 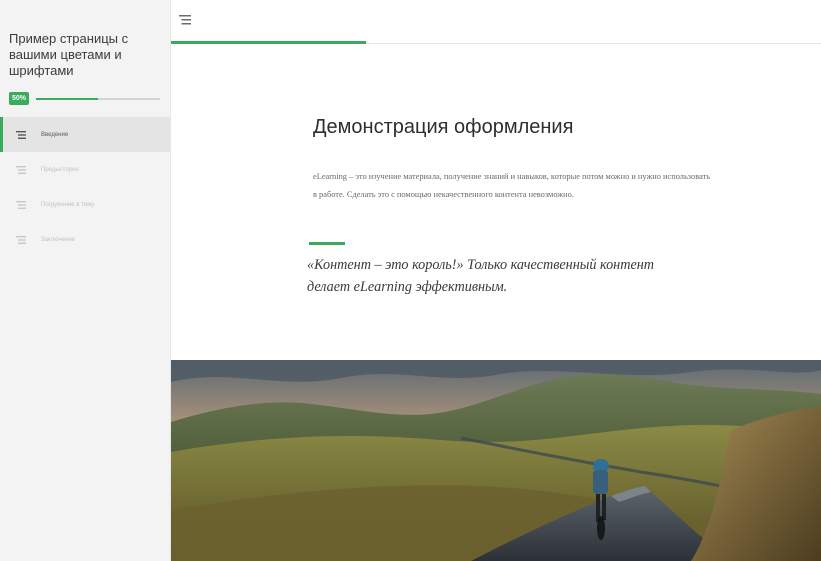 What do you see at coordinates (68, 204) in the screenshot?
I see `sidebar-item-label: Погружение в тему` at bounding box center [68, 204].